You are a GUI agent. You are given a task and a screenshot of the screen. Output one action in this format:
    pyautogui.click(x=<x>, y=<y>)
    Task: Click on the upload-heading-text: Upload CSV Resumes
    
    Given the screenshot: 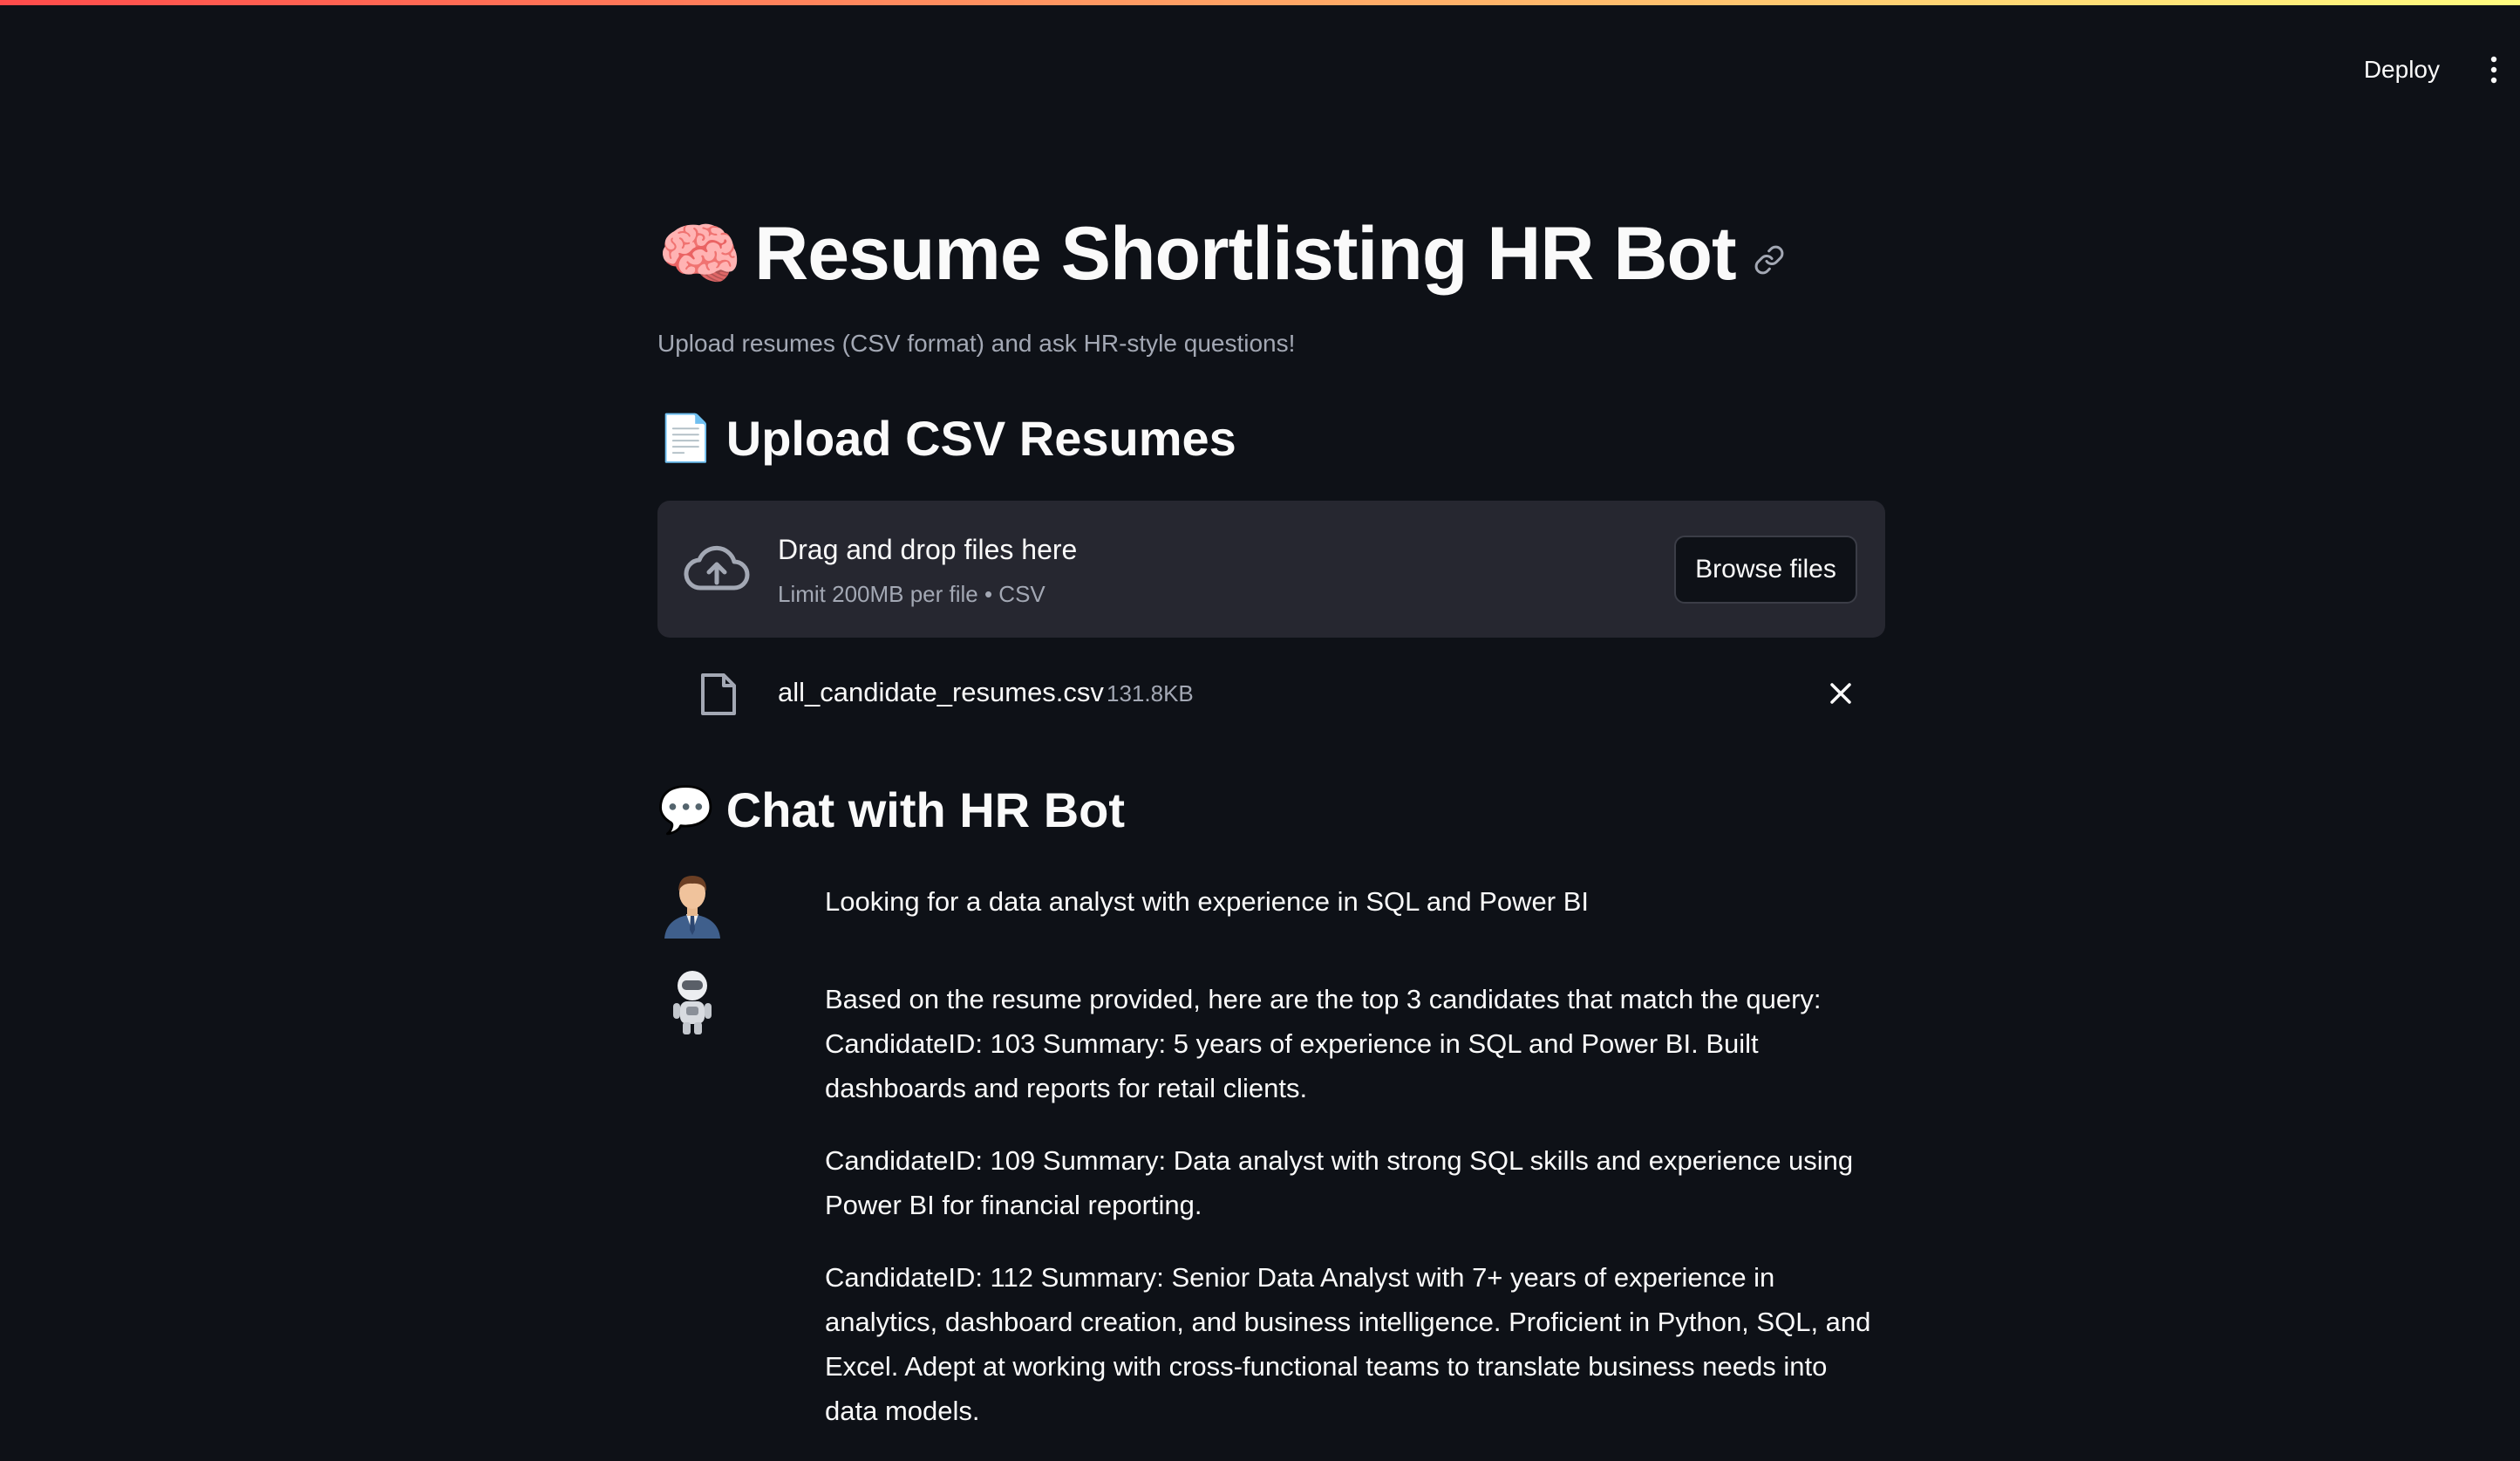 What is the action you would take?
    pyautogui.click(x=980, y=438)
    